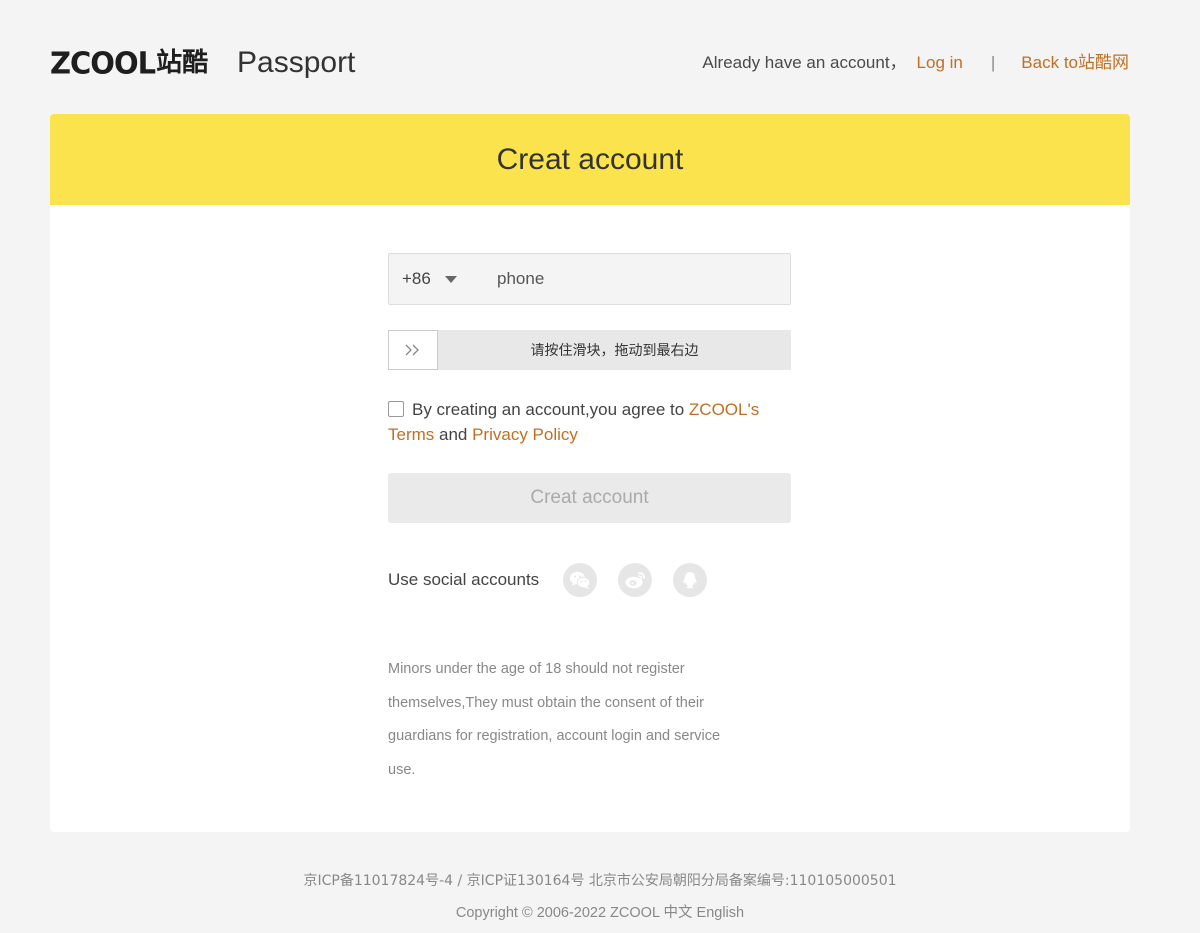 Image resolution: width=1200 pixels, height=933 pixels. What do you see at coordinates (804, 62) in the screenshot?
I see `already-account-text: Already have an account，` at bounding box center [804, 62].